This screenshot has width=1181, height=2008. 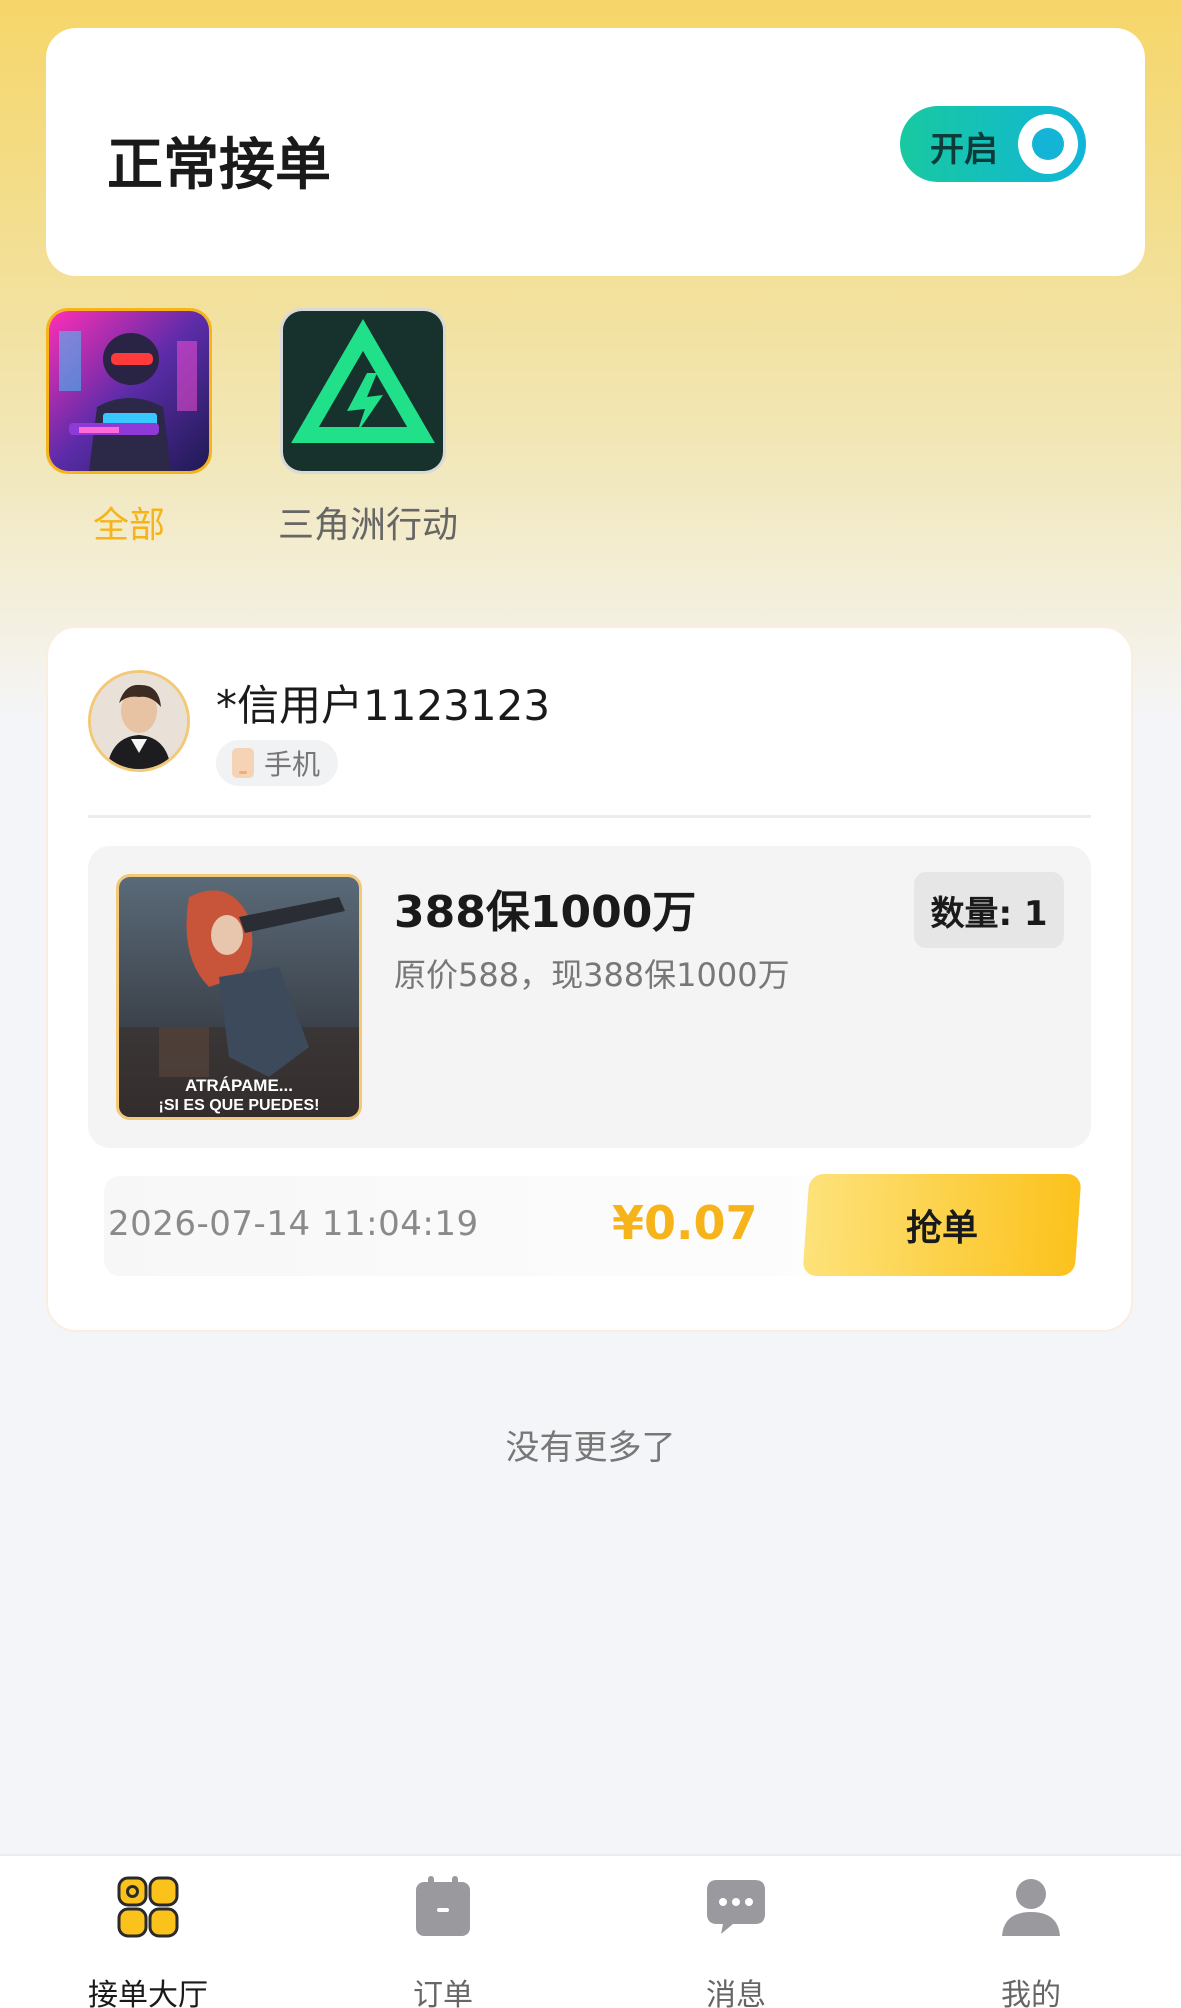 I want to click on username: *信用户1123123, so click(x=383, y=705).